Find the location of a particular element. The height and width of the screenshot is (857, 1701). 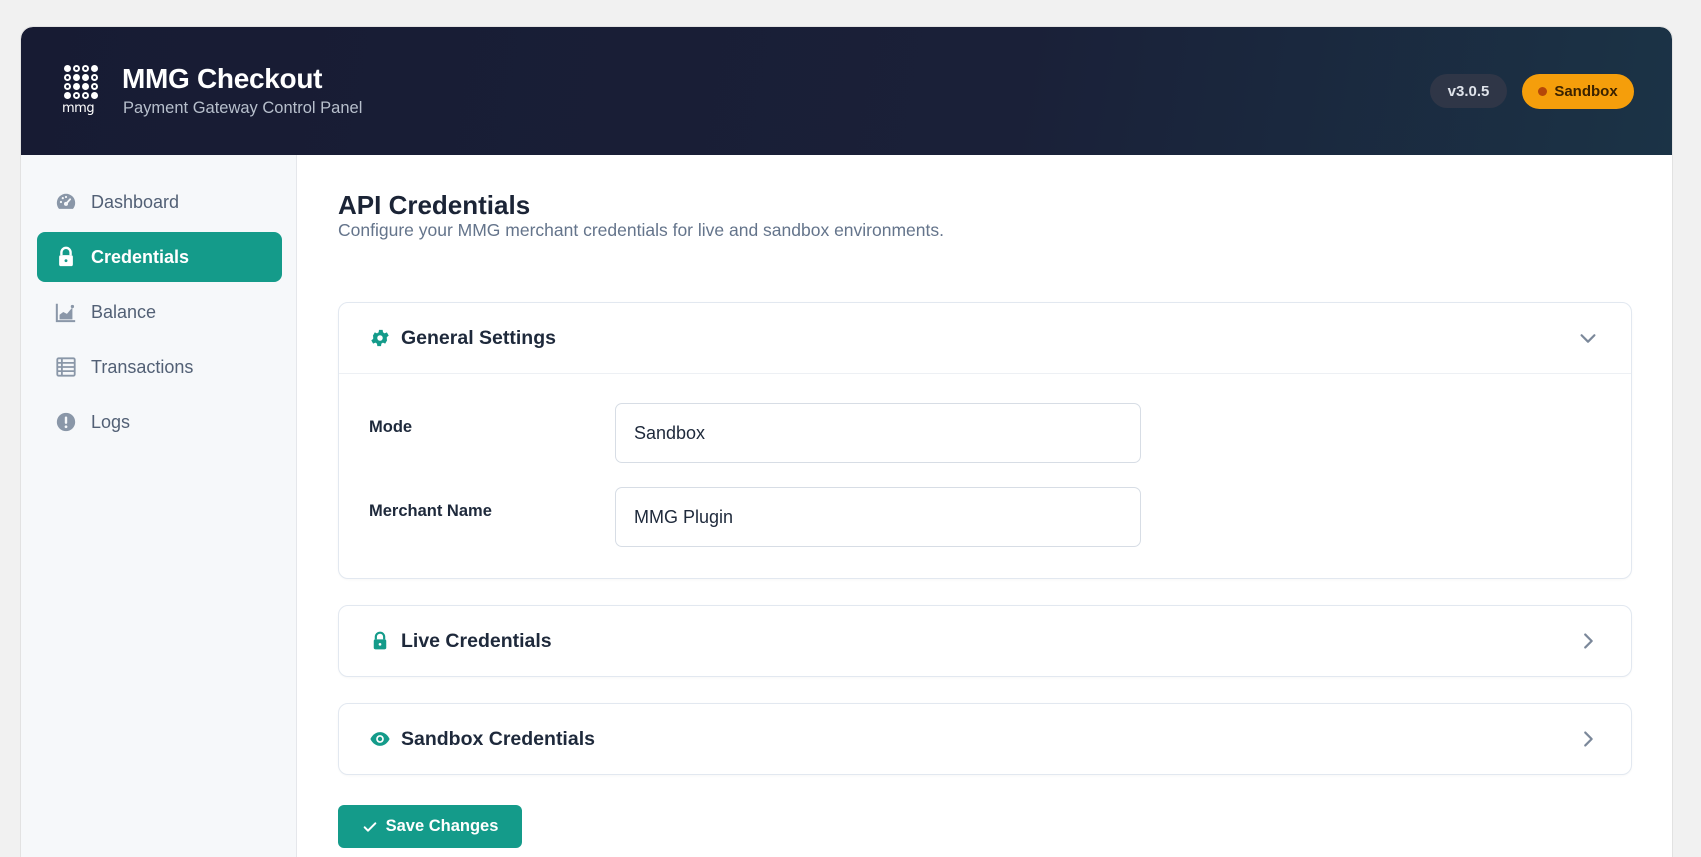

checkmark-icon is located at coordinates (369, 826).